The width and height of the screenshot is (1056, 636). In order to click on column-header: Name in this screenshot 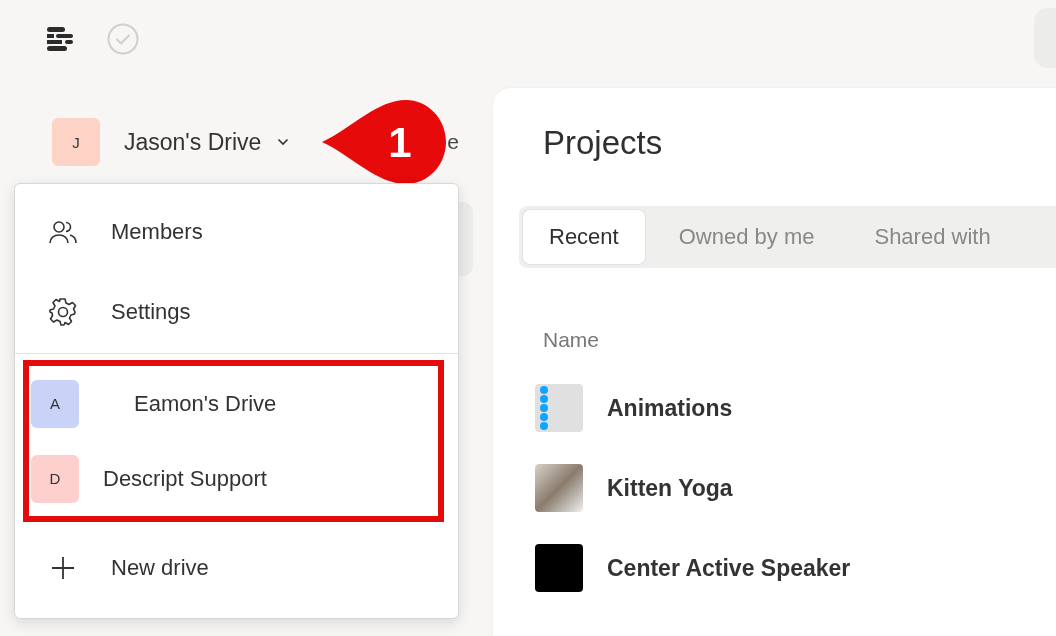, I will do `click(571, 340)`.